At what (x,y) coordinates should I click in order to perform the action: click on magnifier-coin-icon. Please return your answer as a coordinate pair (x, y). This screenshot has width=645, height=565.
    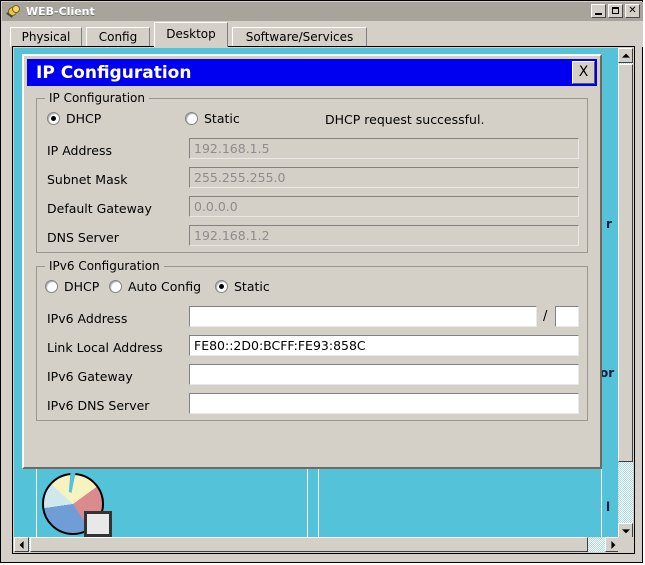
    Looking at the image, I should click on (14, 12).